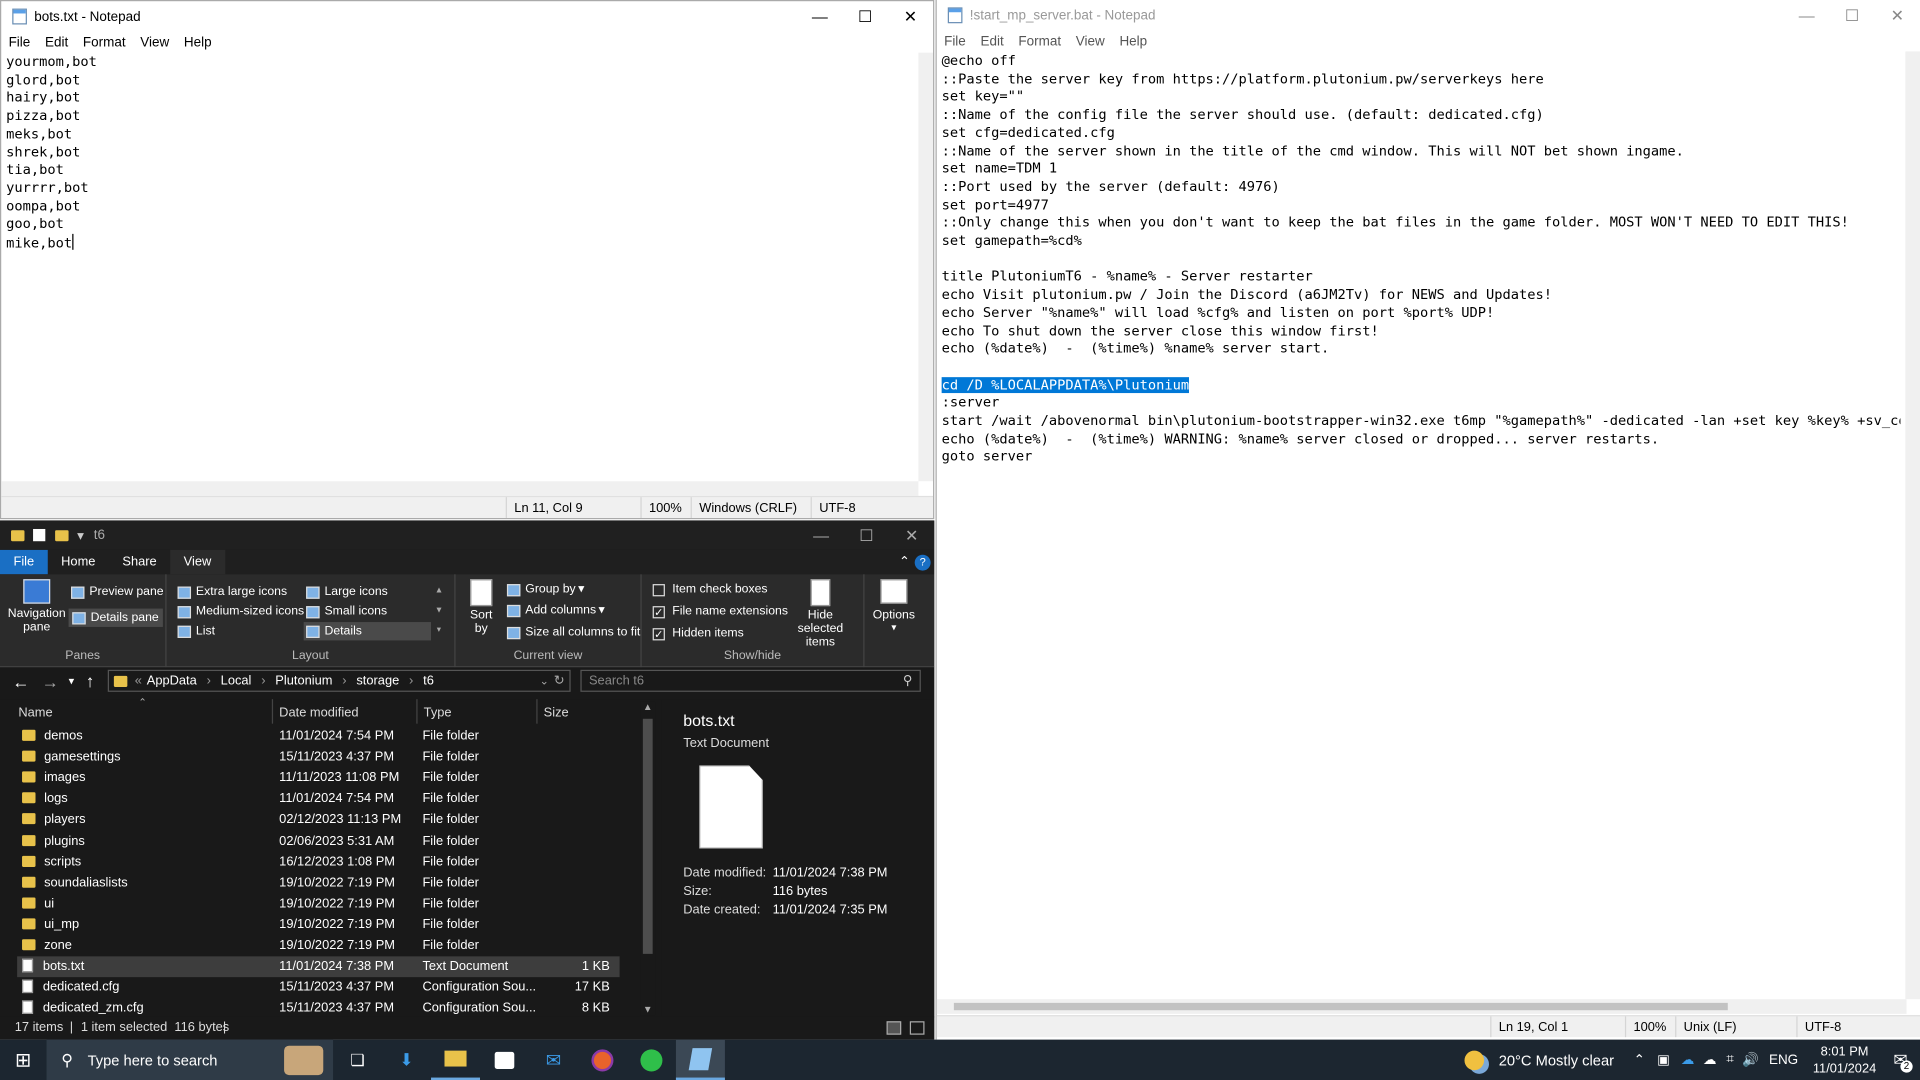 The height and width of the screenshot is (1080, 1920). What do you see at coordinates (1474, 1060) in the screenshot?
I see `weather-icon` at bounding box center [1474, 1060].